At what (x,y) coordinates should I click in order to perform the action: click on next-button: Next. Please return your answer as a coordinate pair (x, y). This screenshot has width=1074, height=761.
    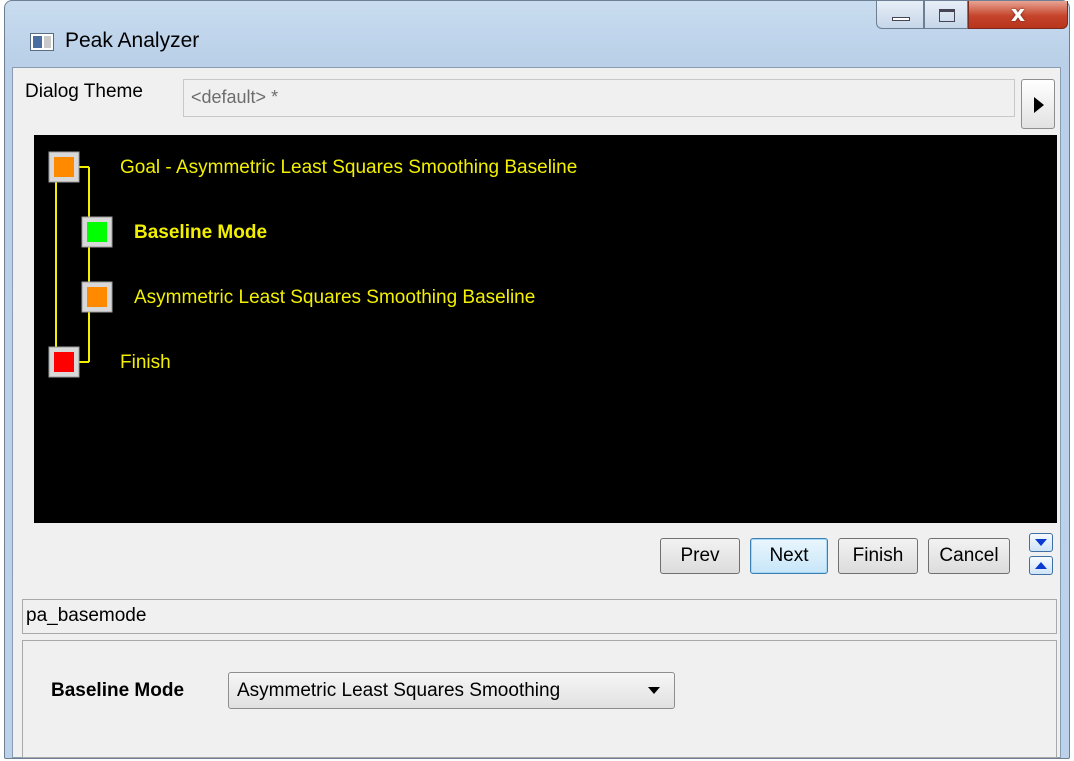
    Looking at the image, I should click on (789, 556).